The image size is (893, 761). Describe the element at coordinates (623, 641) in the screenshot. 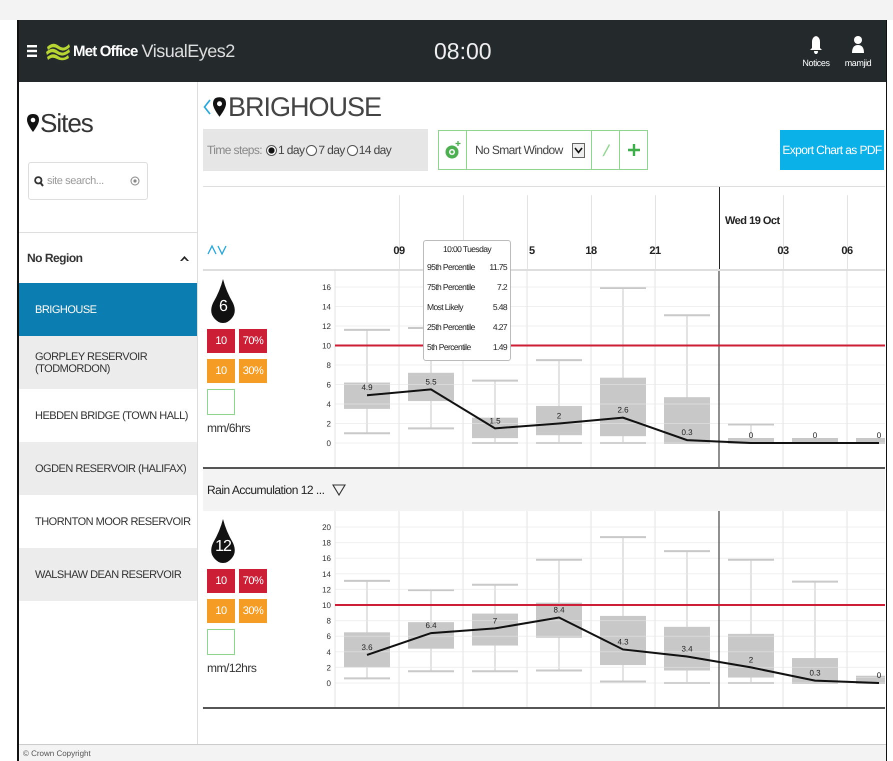

I see `value-label: 4.3` at that location.